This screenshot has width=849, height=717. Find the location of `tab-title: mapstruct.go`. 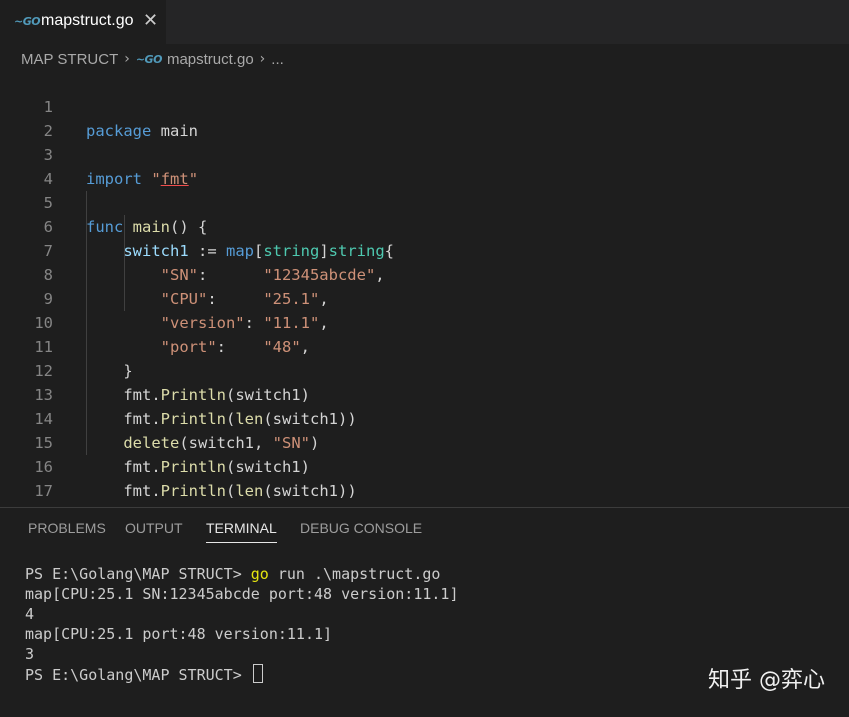

tab-title: mapstruct.go is located at coordinates (87, 20).